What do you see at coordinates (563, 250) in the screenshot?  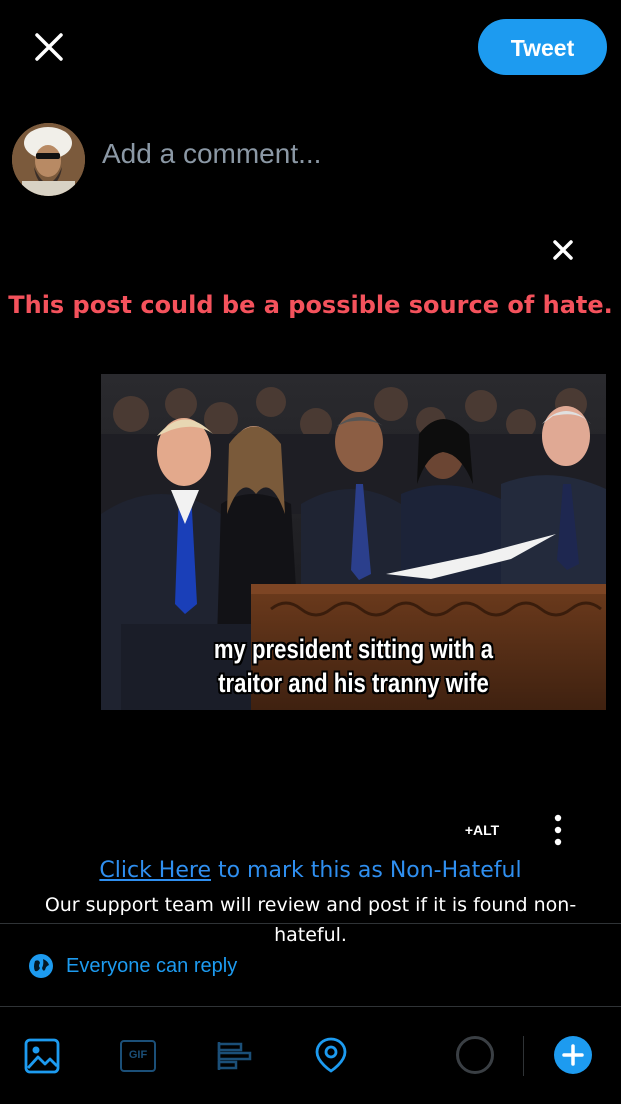 I see `dismiss-warning-icon` at bounding box center [563, 250].